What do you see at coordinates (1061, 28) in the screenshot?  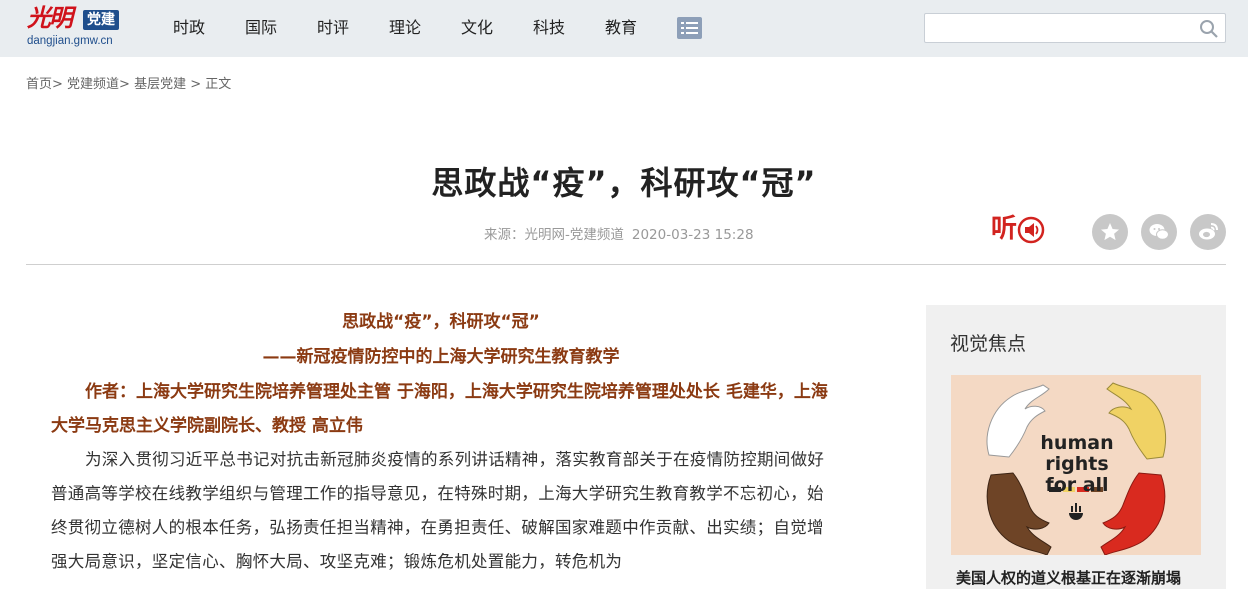 I see `search-input` at bounding box center [1061, 28].